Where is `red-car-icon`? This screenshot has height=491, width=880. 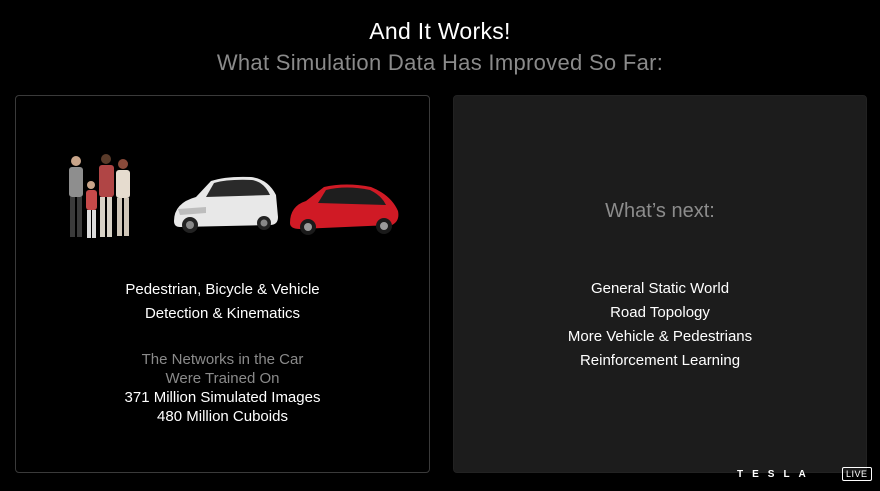 red-car-icon is located at coordinates (344, 209).